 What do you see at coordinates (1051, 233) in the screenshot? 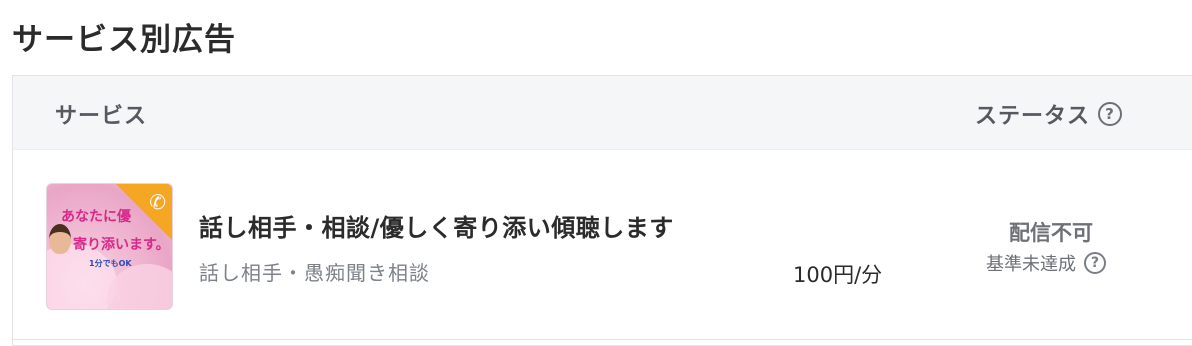
I see `status-badge: 配信不可` at bounding box center [1051, 233].